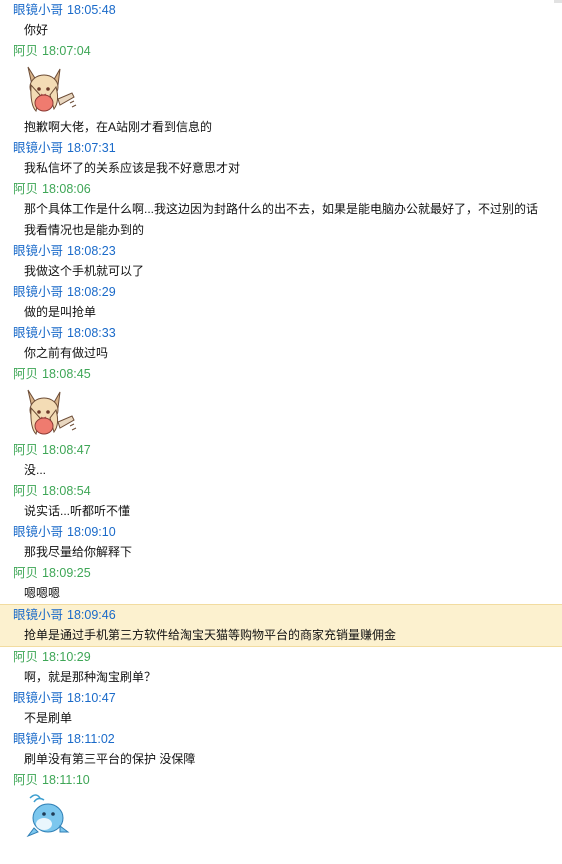  I want to click on message-text: 你好, so click(36, 30).